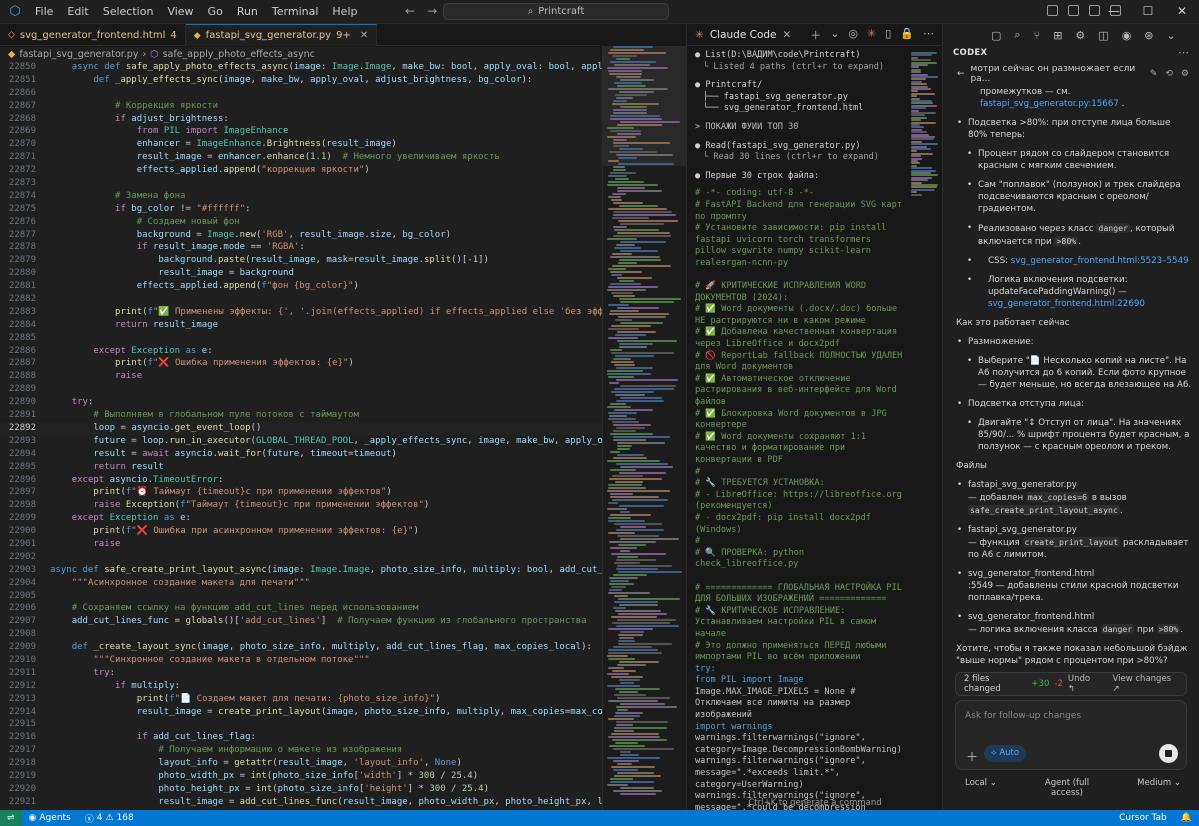 The image size is (1199, 826). I want to click on toggle-sidebar-icon, so click(1052, 10).